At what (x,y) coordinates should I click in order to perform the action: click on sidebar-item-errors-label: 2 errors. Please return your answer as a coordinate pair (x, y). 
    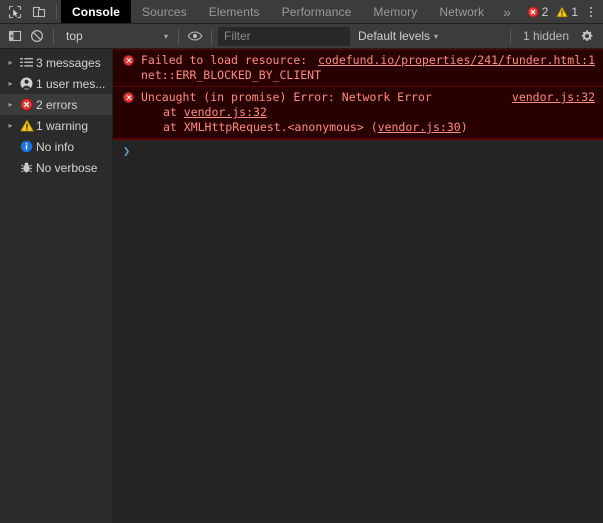
    Looking at the image, I should click on (57, 104).